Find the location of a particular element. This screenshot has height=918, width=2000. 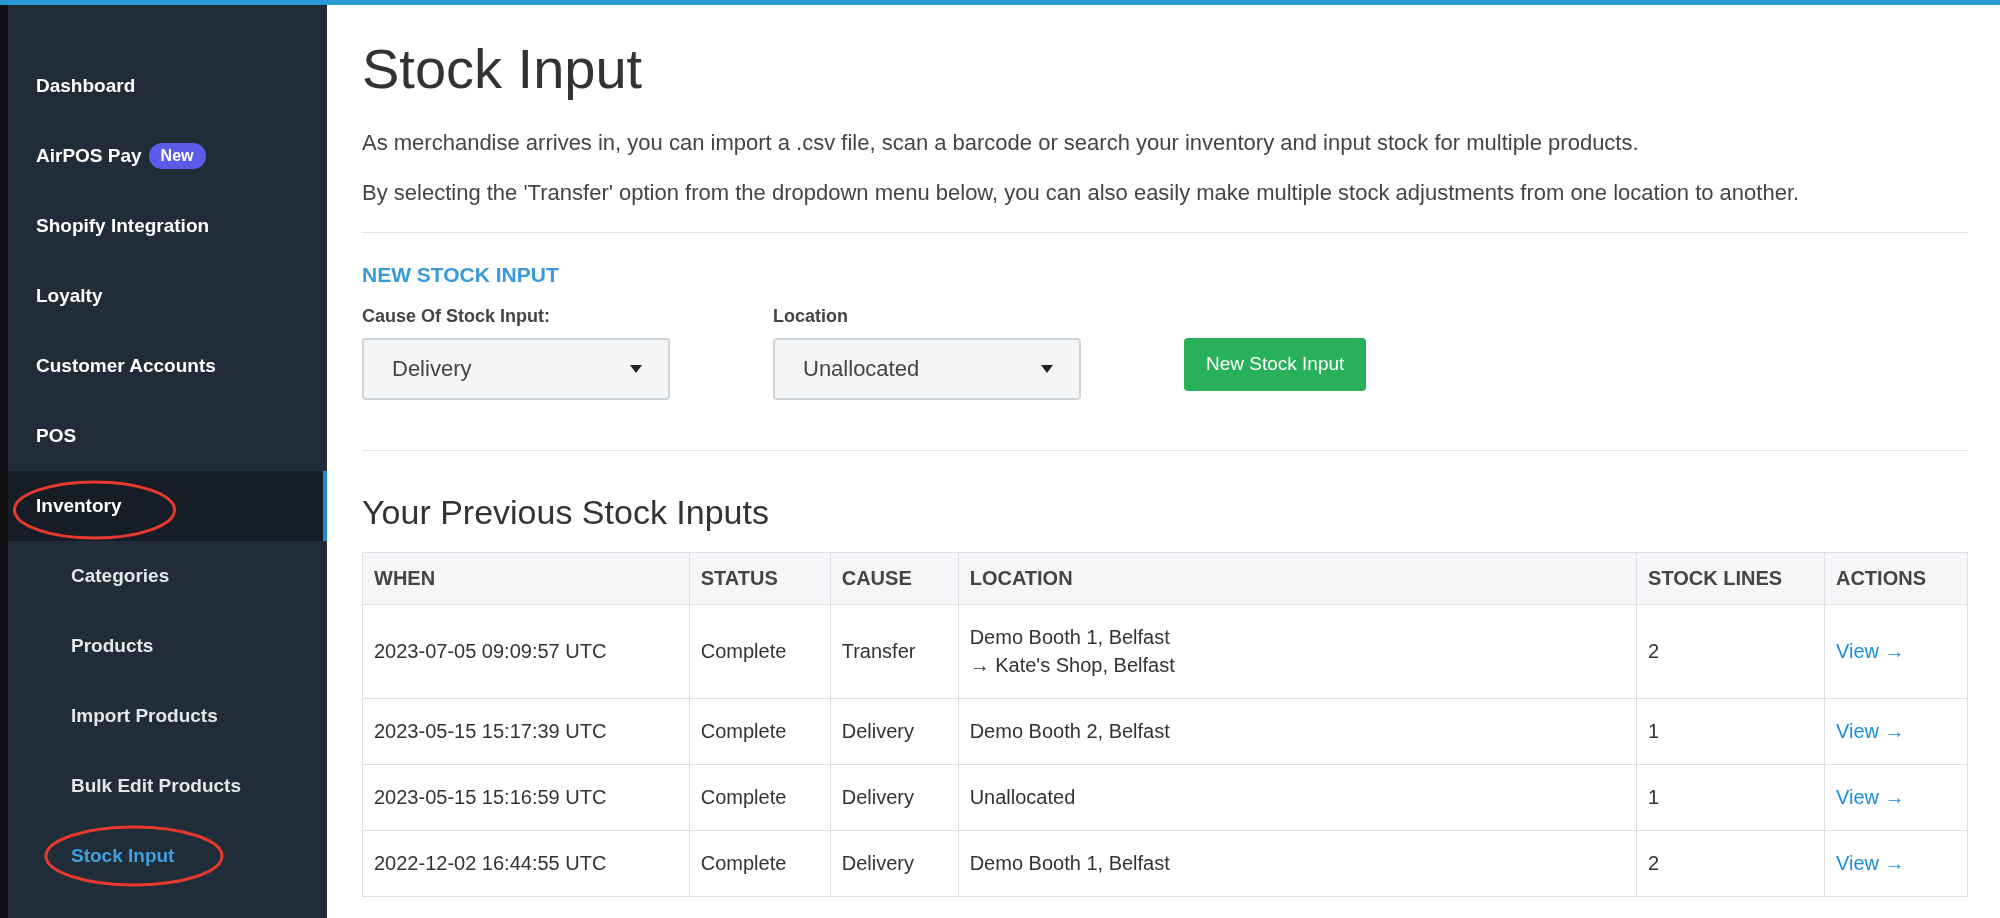

section-title: Your Previous Stock Inputs is located at coordinates (566, 512).